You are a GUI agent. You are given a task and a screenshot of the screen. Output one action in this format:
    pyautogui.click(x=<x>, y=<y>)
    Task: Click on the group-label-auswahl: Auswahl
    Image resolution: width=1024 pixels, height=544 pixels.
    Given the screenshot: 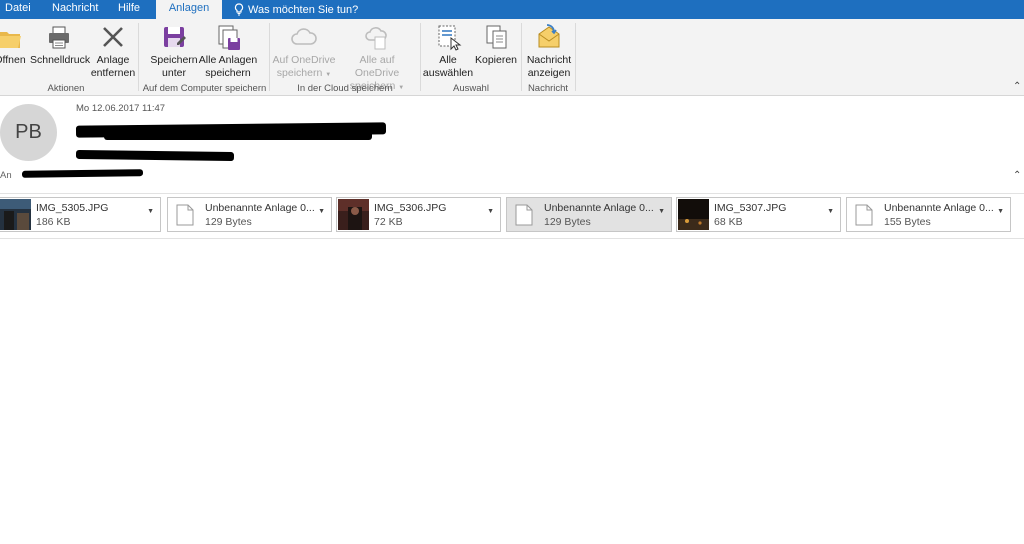 What is the action you would take?
    pyautogui.click(x=471, y=88)
    